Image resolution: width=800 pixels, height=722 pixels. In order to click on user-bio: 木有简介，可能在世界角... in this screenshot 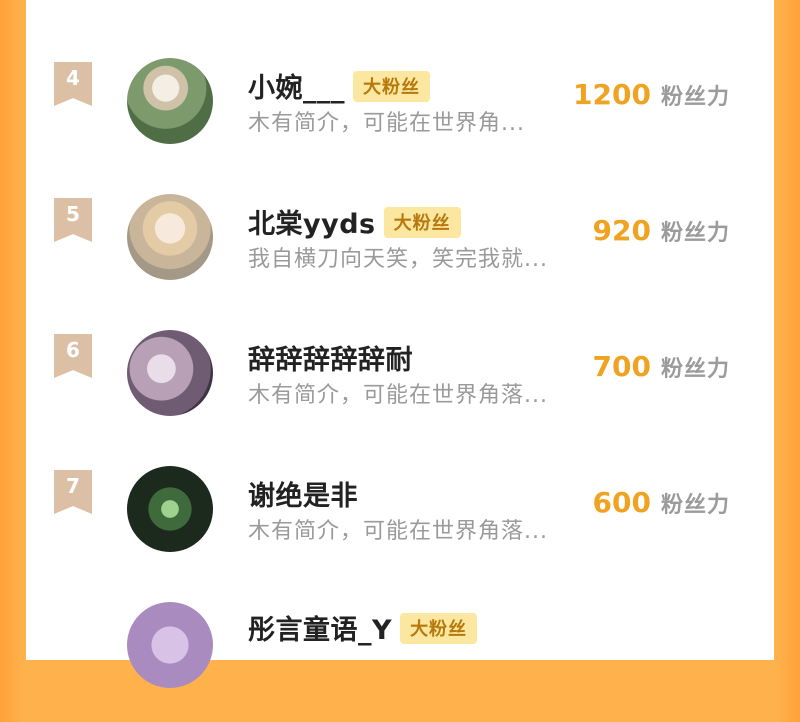, I will do `click(386, 123)`.